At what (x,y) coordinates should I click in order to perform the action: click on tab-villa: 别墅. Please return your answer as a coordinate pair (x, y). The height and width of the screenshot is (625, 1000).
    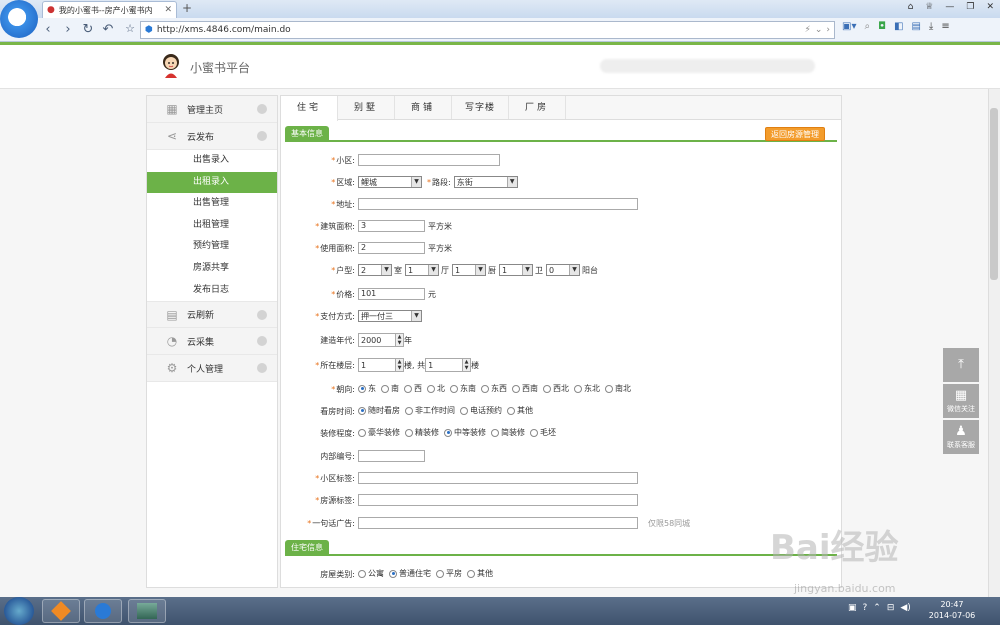
    Looking at the image, I should click on (366, 107).